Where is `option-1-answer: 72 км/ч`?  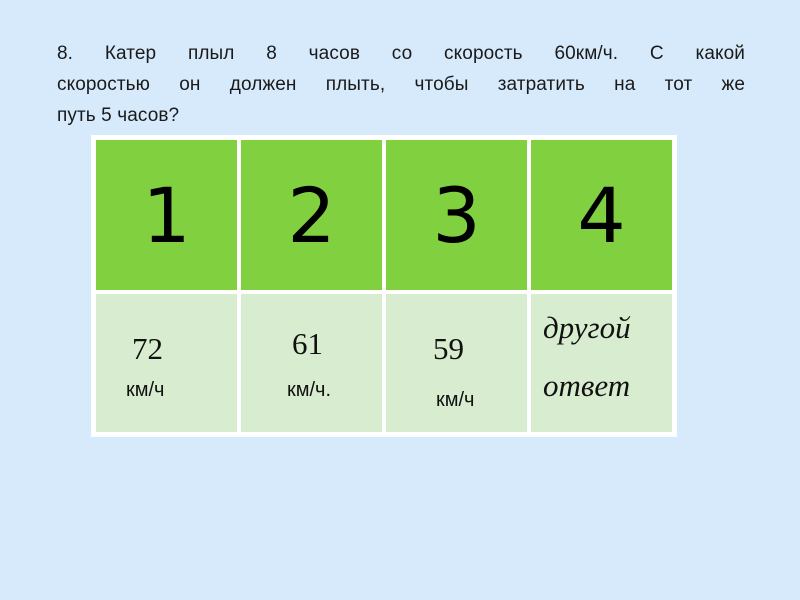
option-1-answer: 72 км/ч is located at coordinates (166, 363).